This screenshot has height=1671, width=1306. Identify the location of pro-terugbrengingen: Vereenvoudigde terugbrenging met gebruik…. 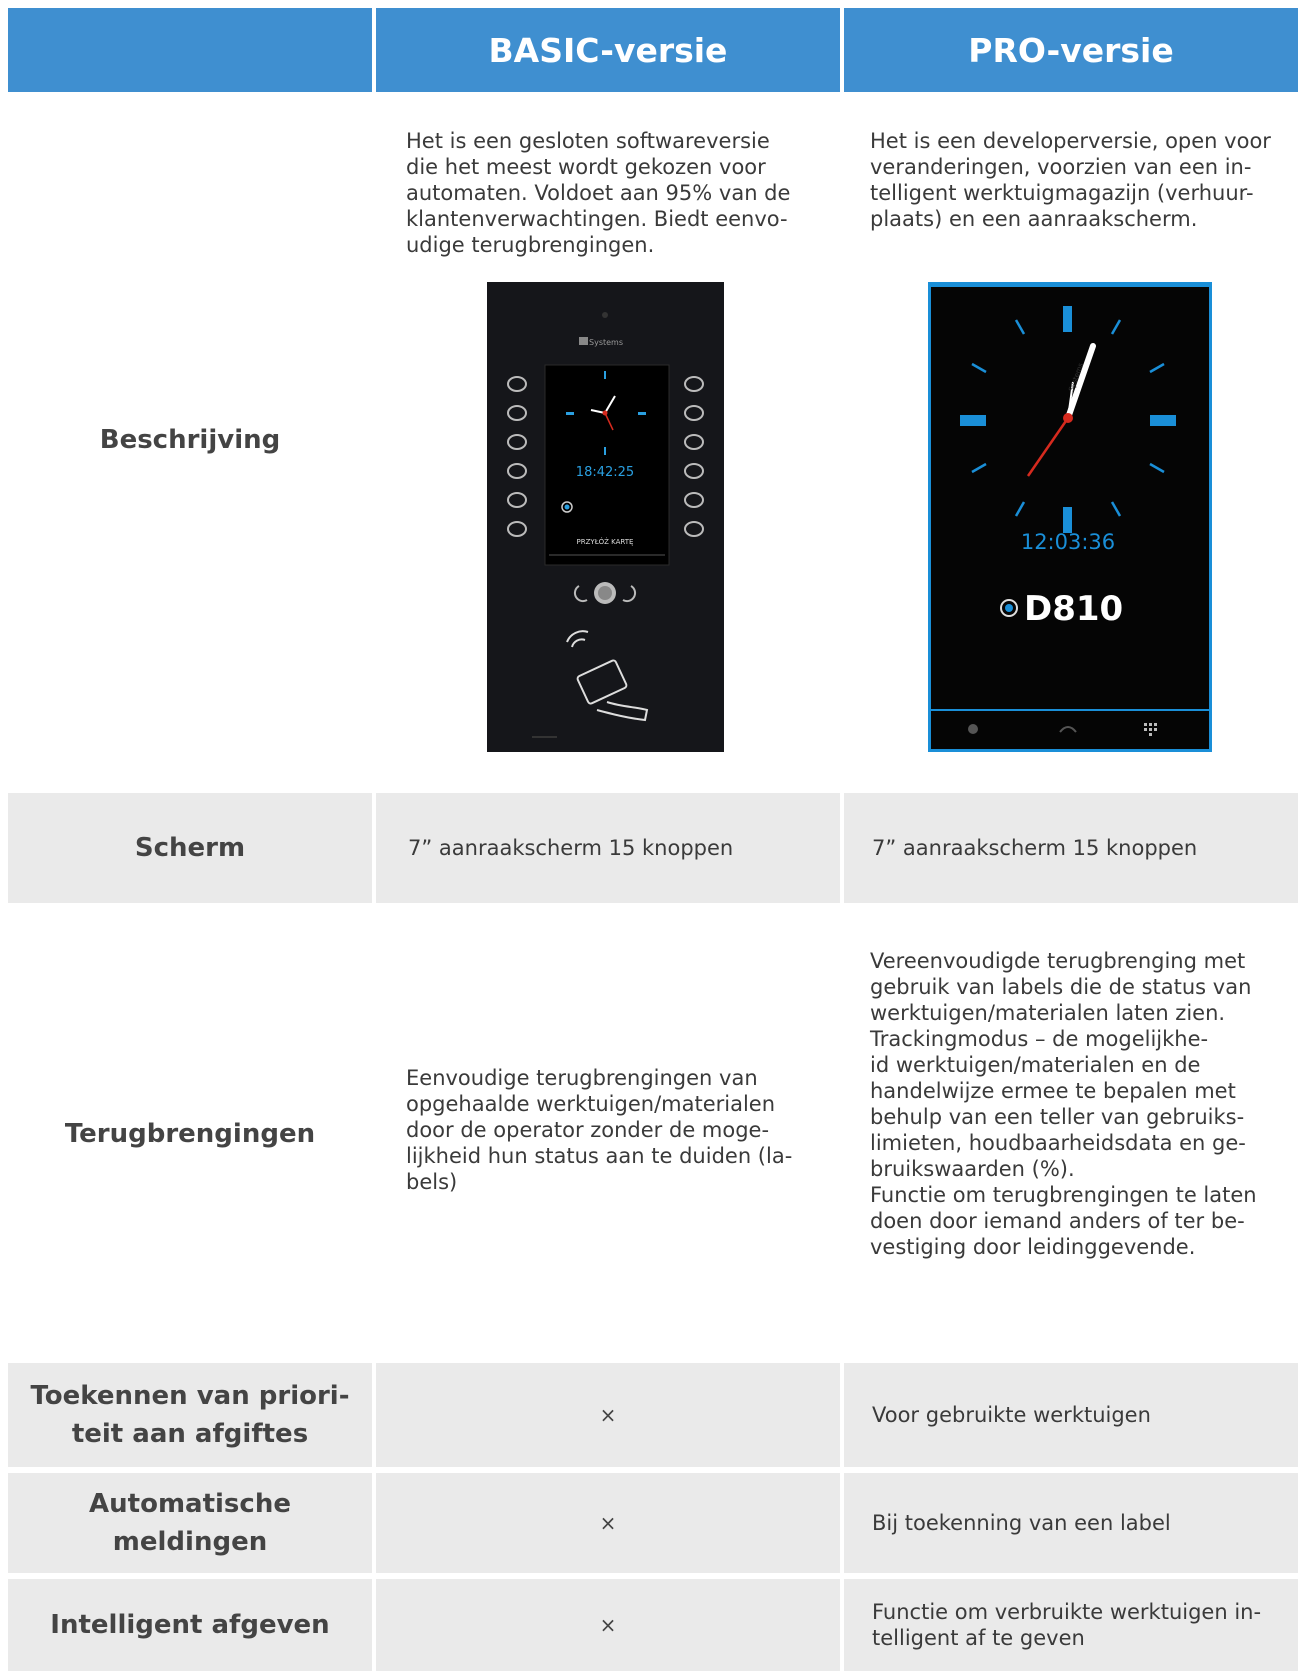
(1071, 1104).